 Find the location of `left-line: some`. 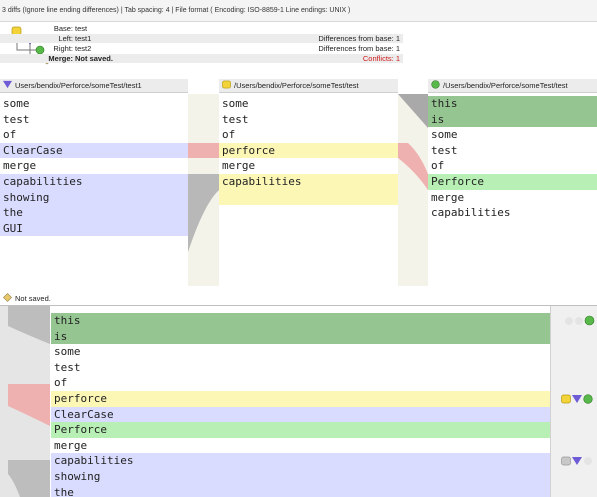

left-line: some is located at coordinates (16, 103).